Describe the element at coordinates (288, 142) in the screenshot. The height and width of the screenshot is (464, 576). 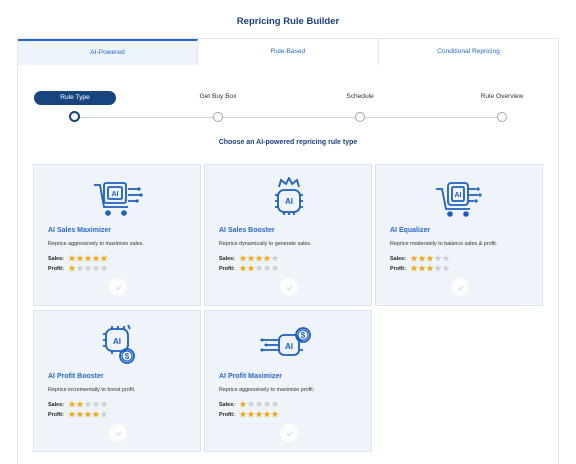
I see `section-subtitle: Choose an AI-powered repricing rule type` at that location.